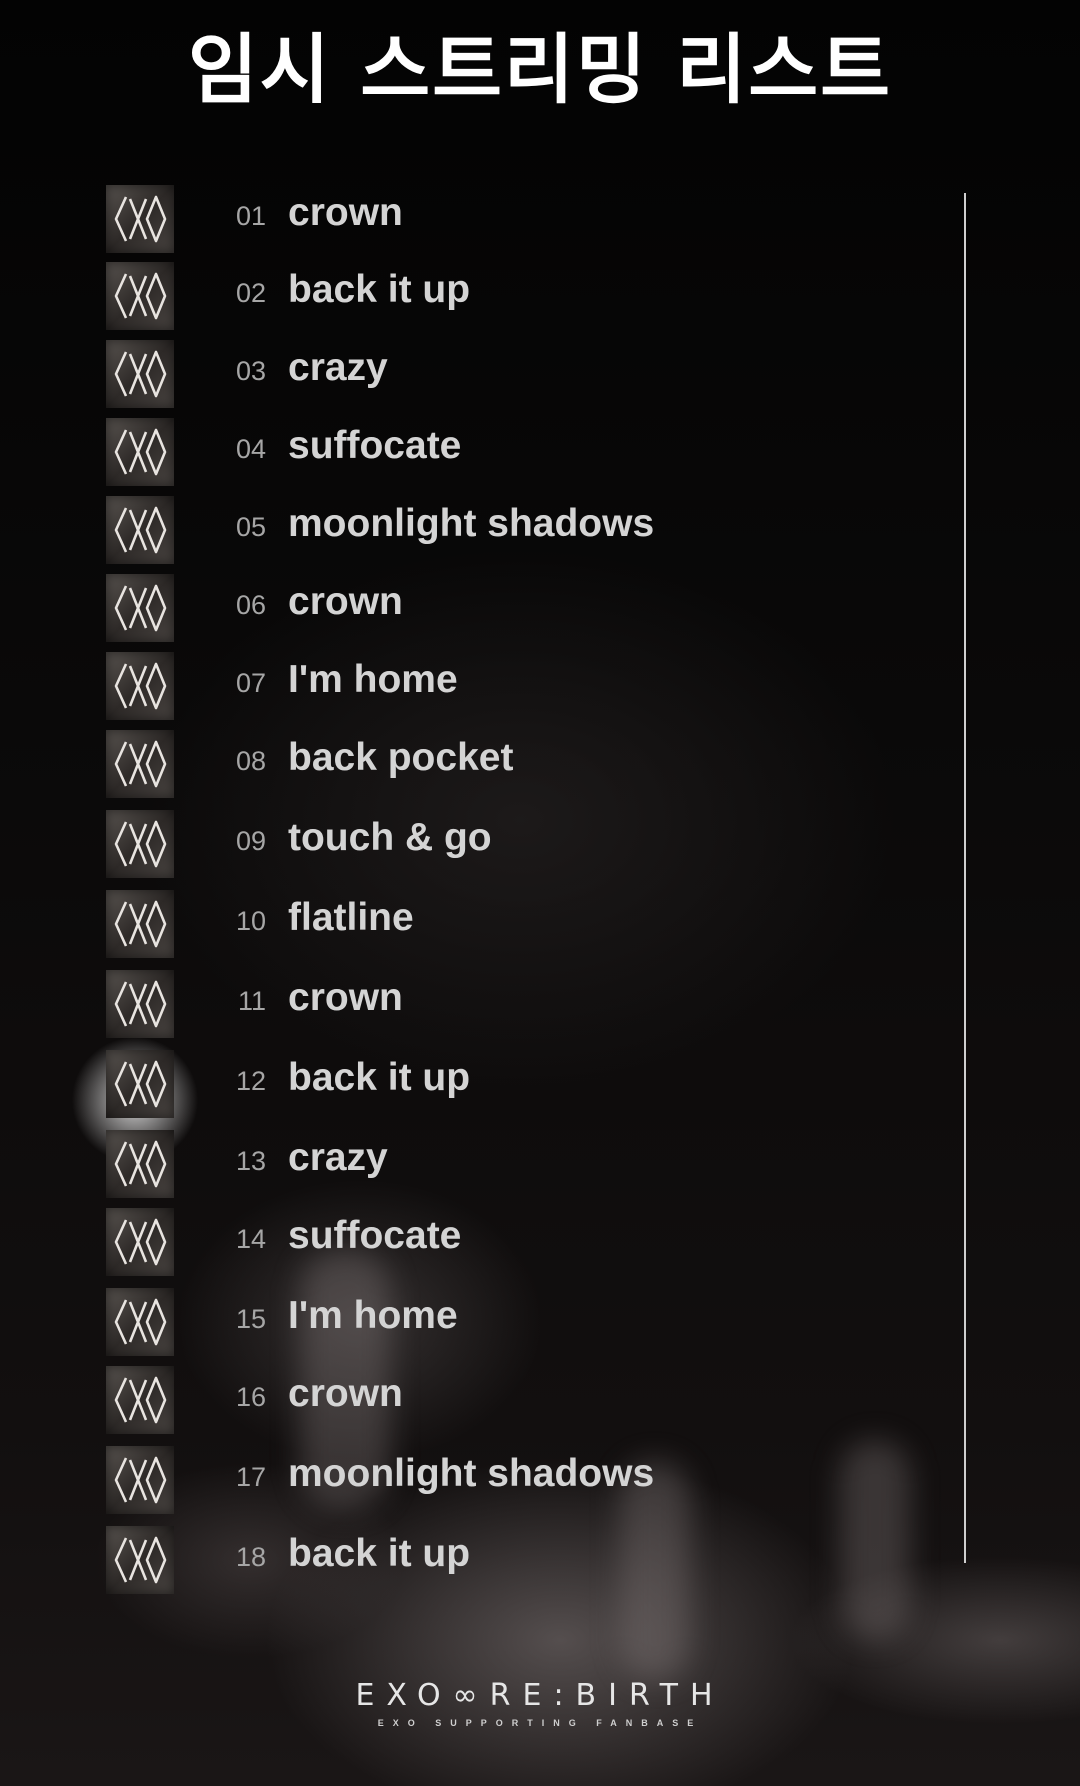 The image size is (1080, 1786). What do you see at coordinates (250, 293) in the screenshot?
I see `track-number: 02` at bounding box center [250, 293].